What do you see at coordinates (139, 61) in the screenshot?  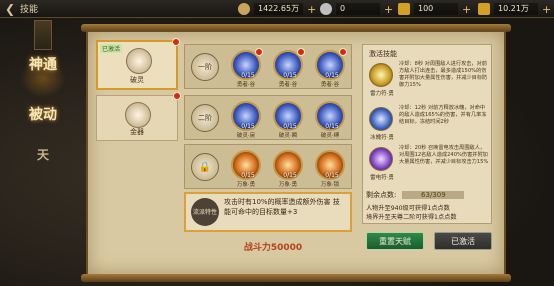 I see `crystal-ball-icon` at bounding box center [139, 61].